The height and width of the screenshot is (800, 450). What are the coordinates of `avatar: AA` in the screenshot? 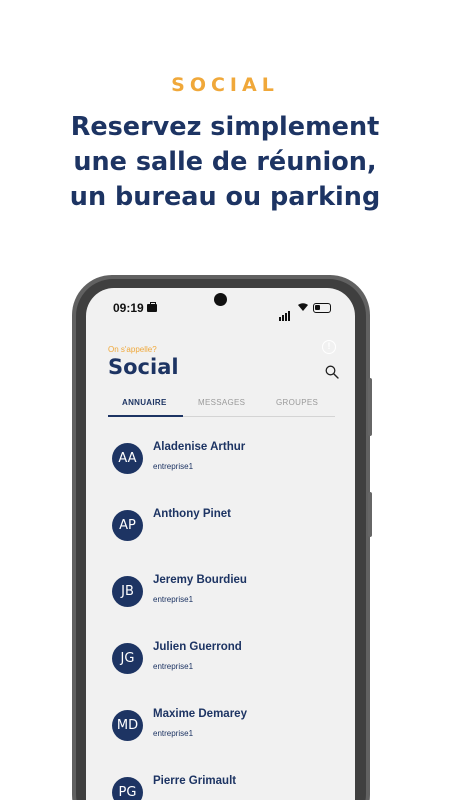 It's located at (127, 458).